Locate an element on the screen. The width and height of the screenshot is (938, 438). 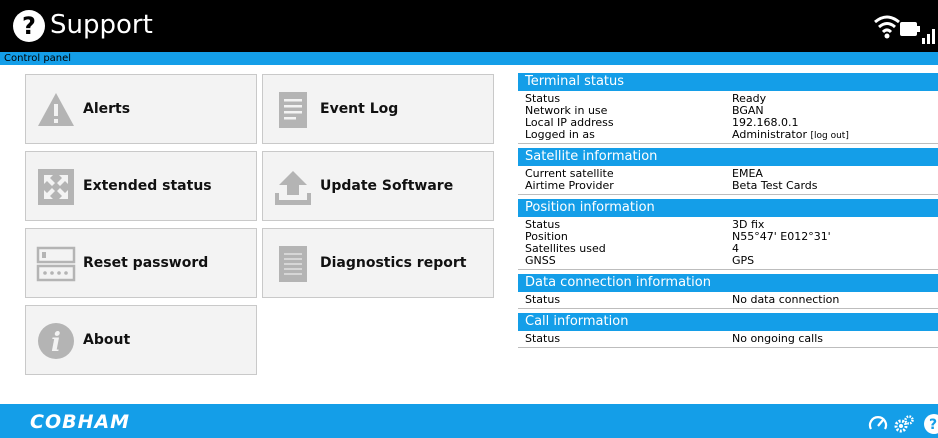
info-row: GNSS GPS is located at coordinates (728, 261).